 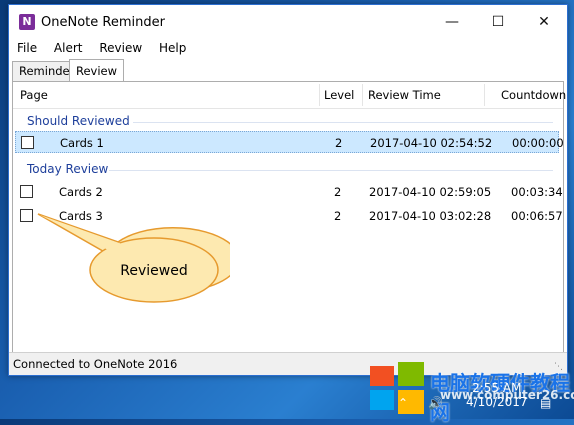 I want to click on menu-help: Help, so click(x=172, y=48).